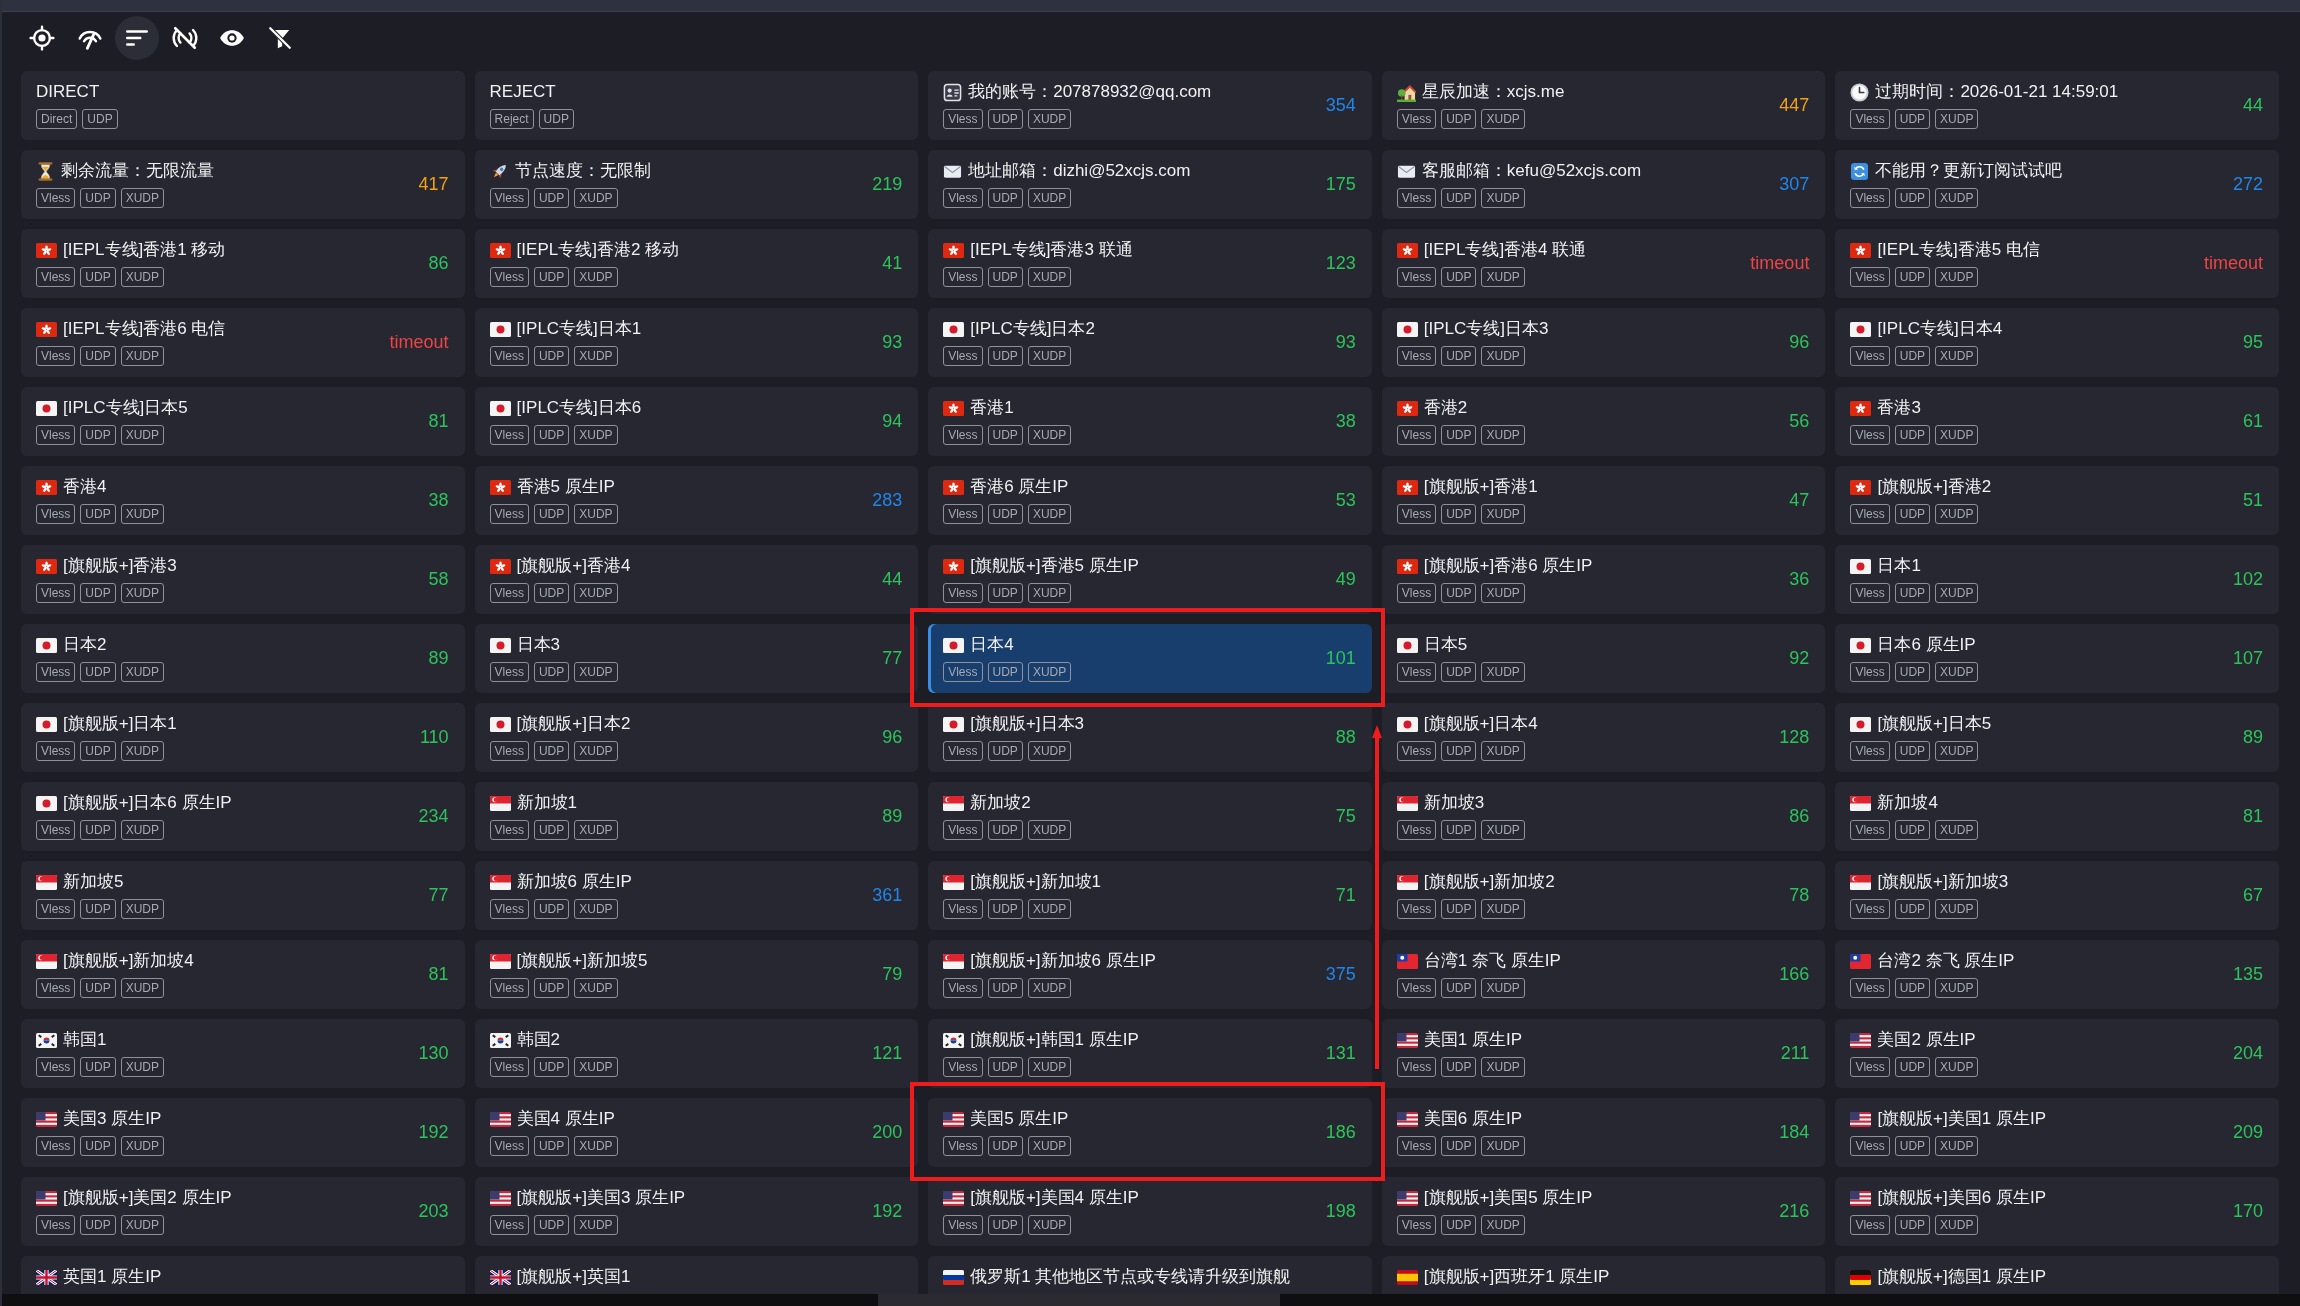 The width and height of the screenshot is (2300, 1306). What do you see at coordinates (1603, 737) in the screenshot?
I see `proxy-card: [旗舰版+]日本4 Vless UDP XUDP 128` at bounding box center [1603, 737].